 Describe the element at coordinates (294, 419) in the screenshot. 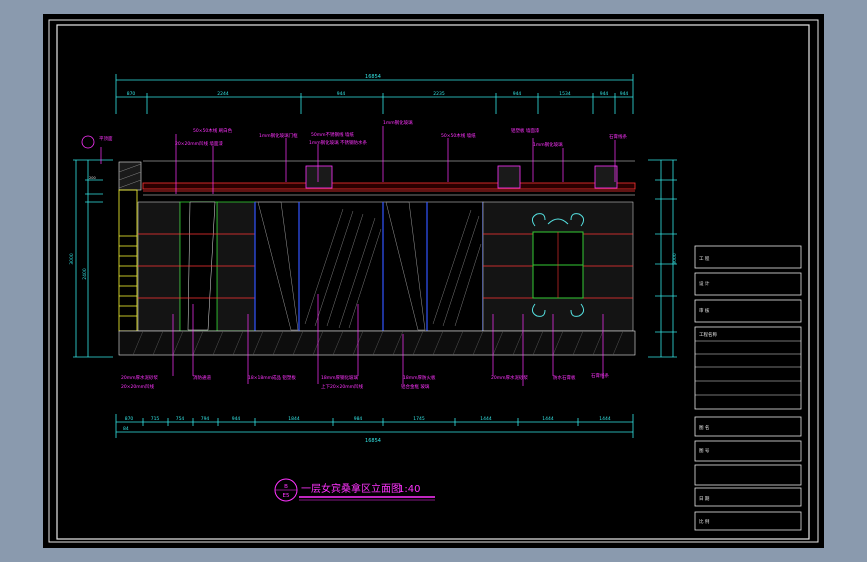

I see `dim-value: 1844` at that location.